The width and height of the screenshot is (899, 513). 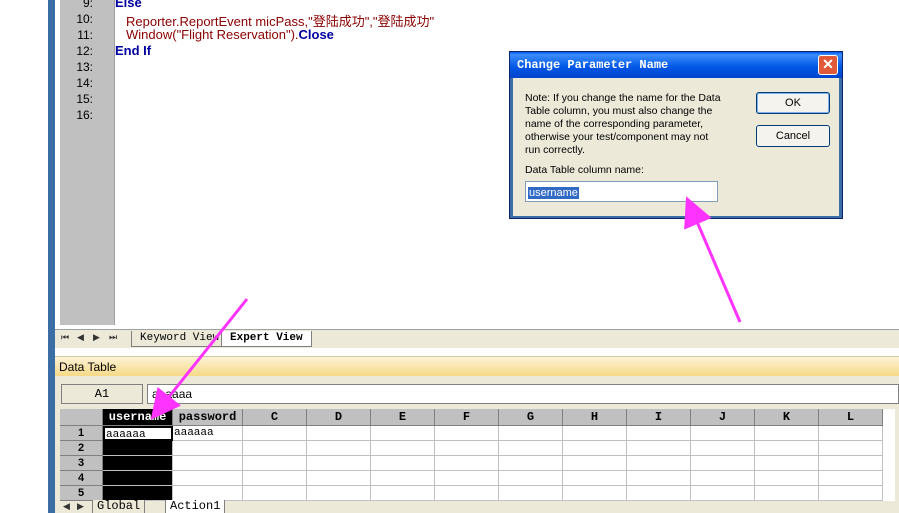 I want to click on sheet-next-icon: ▶, so click(x=80, y=506).